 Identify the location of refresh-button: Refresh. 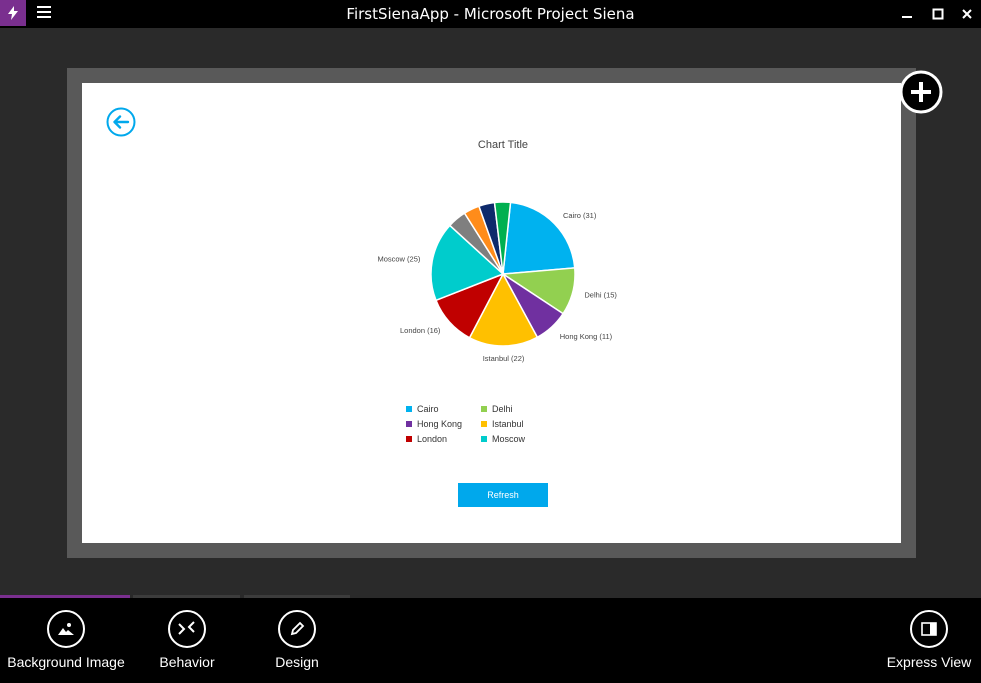
(503, 495).